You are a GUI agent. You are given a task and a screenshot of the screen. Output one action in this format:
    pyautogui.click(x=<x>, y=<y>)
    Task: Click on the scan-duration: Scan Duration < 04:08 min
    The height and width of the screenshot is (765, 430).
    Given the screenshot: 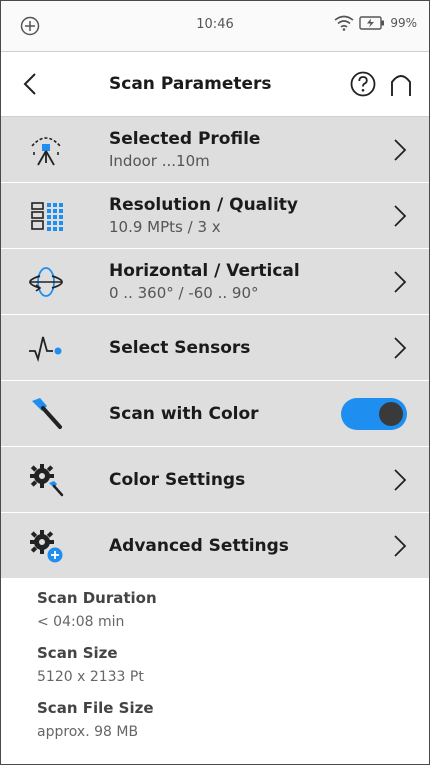 What is the action you would take?
    pyautogui.click(x=233, y=609)
    